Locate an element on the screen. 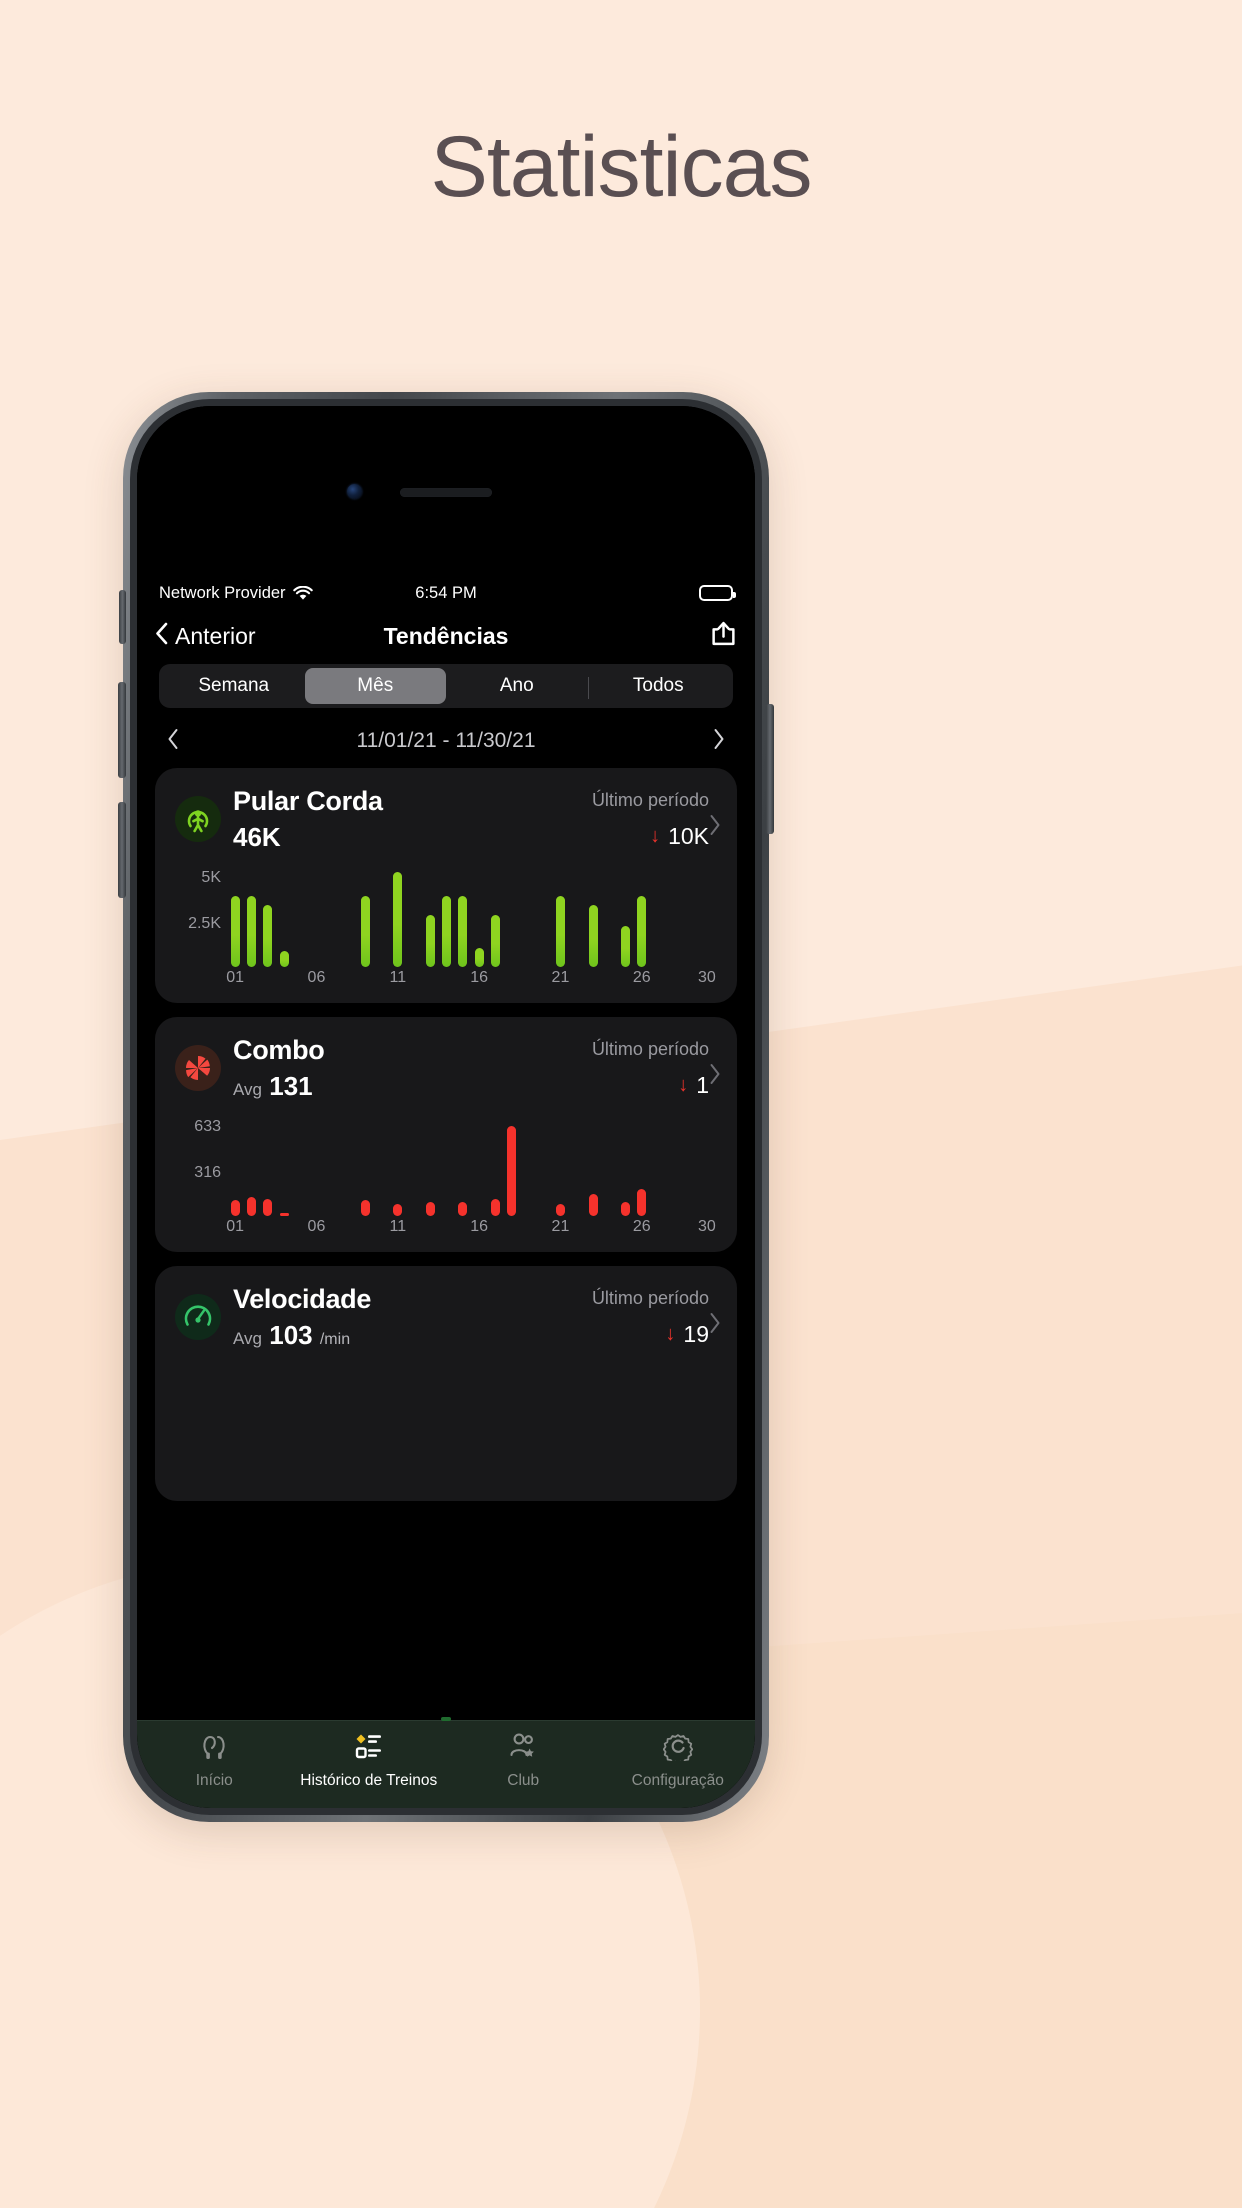 Image resolution: width=1242 pixels, height=2208 pixels. period-segmented-control: Semana Mês Ano Todos is located at coordinates (446, 686).